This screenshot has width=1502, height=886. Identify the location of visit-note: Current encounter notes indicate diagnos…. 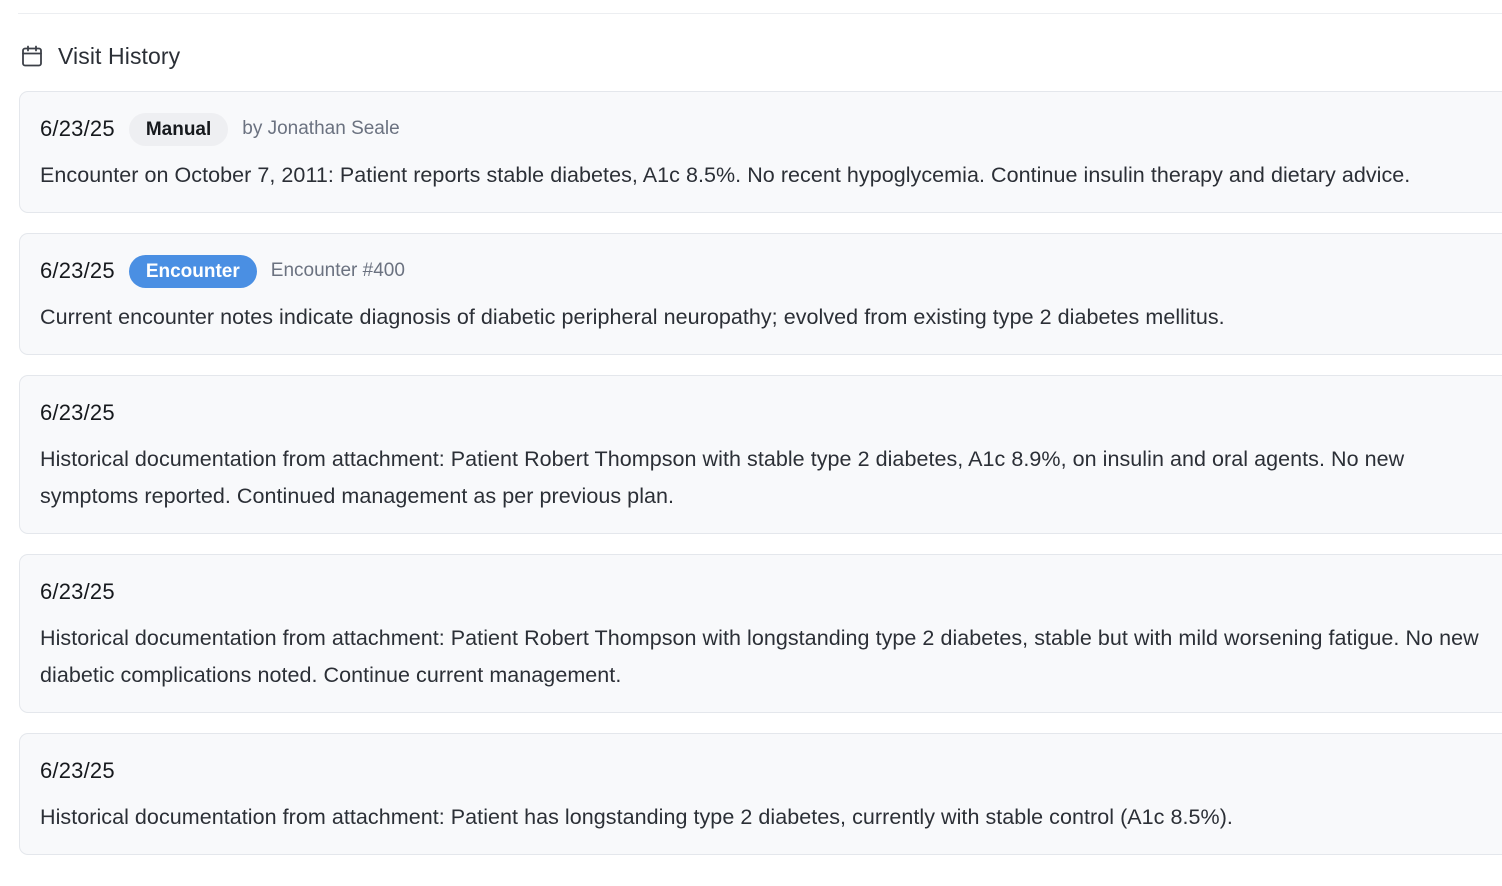
(632, 317).